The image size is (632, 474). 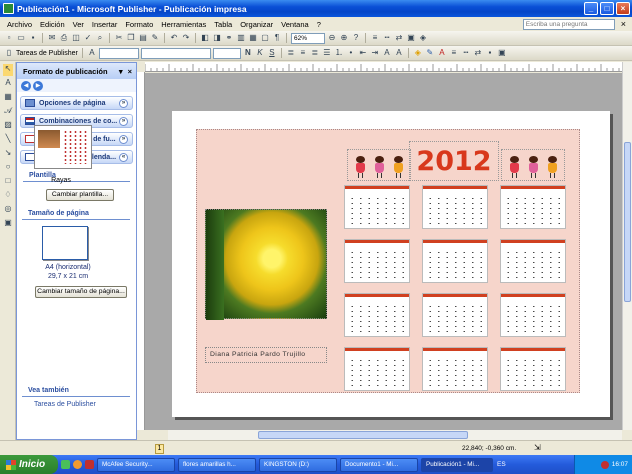 I want to click on task-pane-icon: ▯, so click(x=9, y=53).